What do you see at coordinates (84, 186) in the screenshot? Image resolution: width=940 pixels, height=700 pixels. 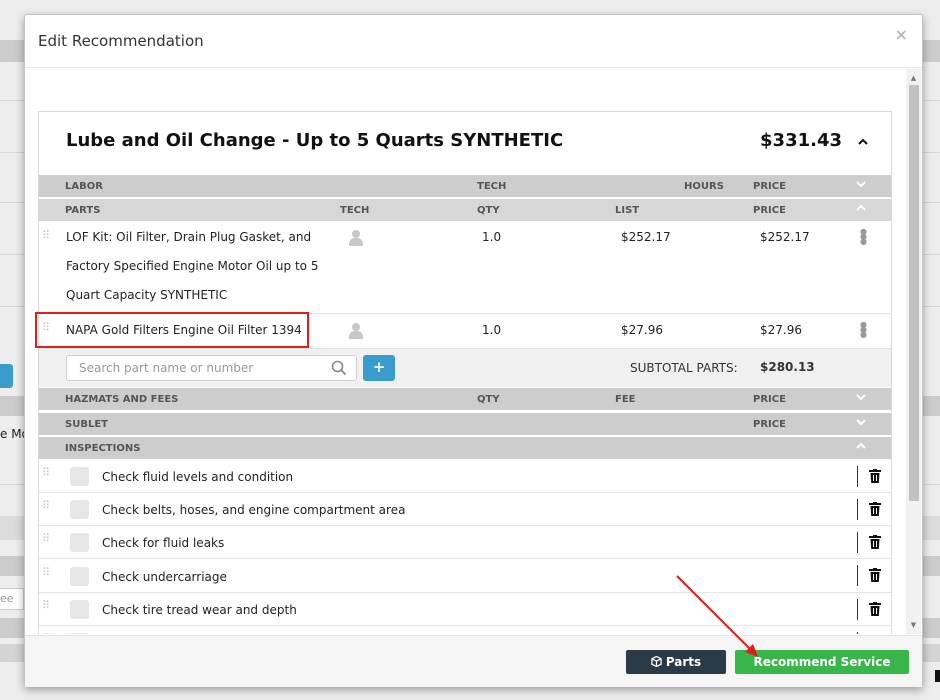 I see `labor-label: LABOR` at bounding box center [84, 186].